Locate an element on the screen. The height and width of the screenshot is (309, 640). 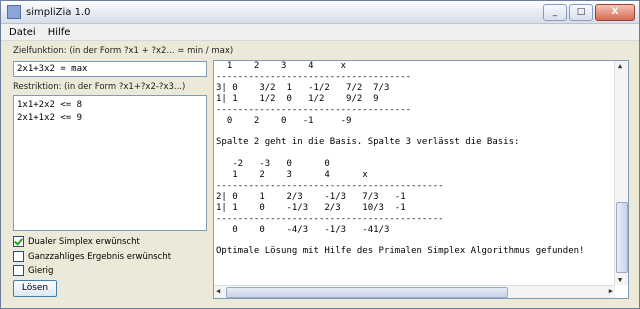
greedy-label: Gierig is located at coordinates (41, 270).